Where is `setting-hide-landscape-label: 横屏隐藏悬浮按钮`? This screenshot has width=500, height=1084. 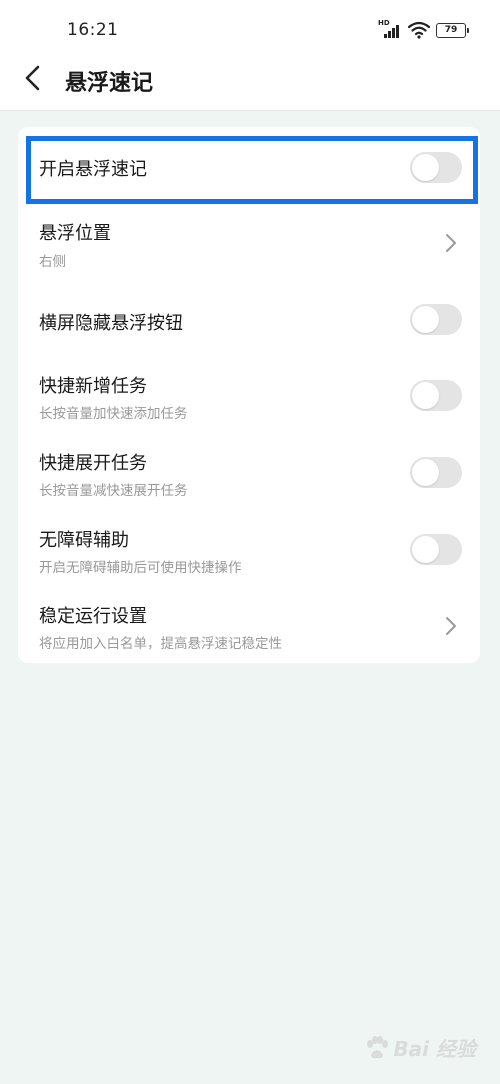 setting-hide-landscape-label: 横屏隐藏悬浮按钮 is located at coordinates (111, 323).